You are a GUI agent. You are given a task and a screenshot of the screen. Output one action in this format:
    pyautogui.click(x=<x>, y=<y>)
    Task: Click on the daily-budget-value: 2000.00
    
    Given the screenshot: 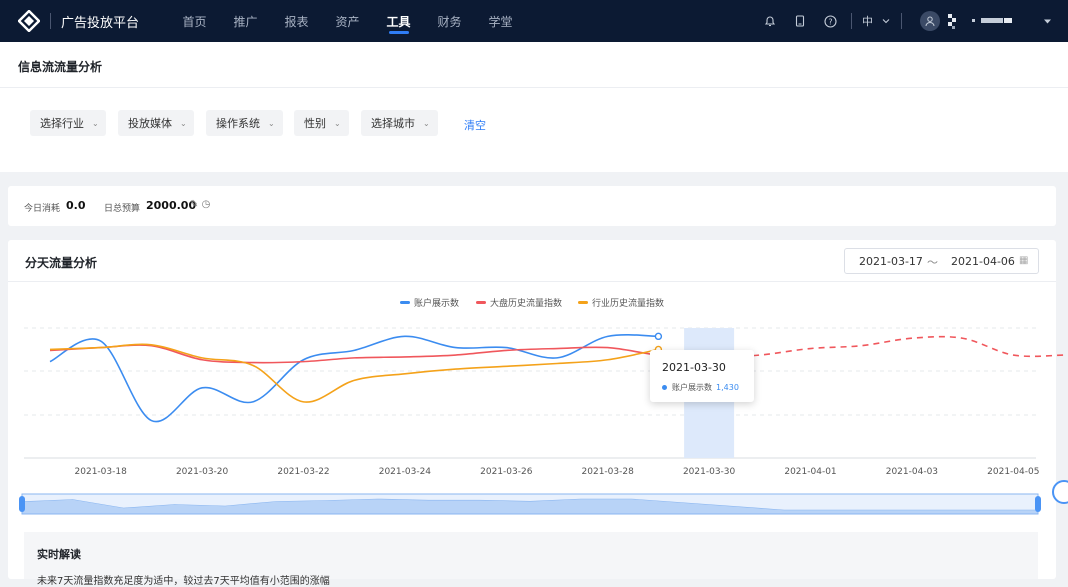 What is the action you would take?
    pyautogui.click(x=171, y=205)
    